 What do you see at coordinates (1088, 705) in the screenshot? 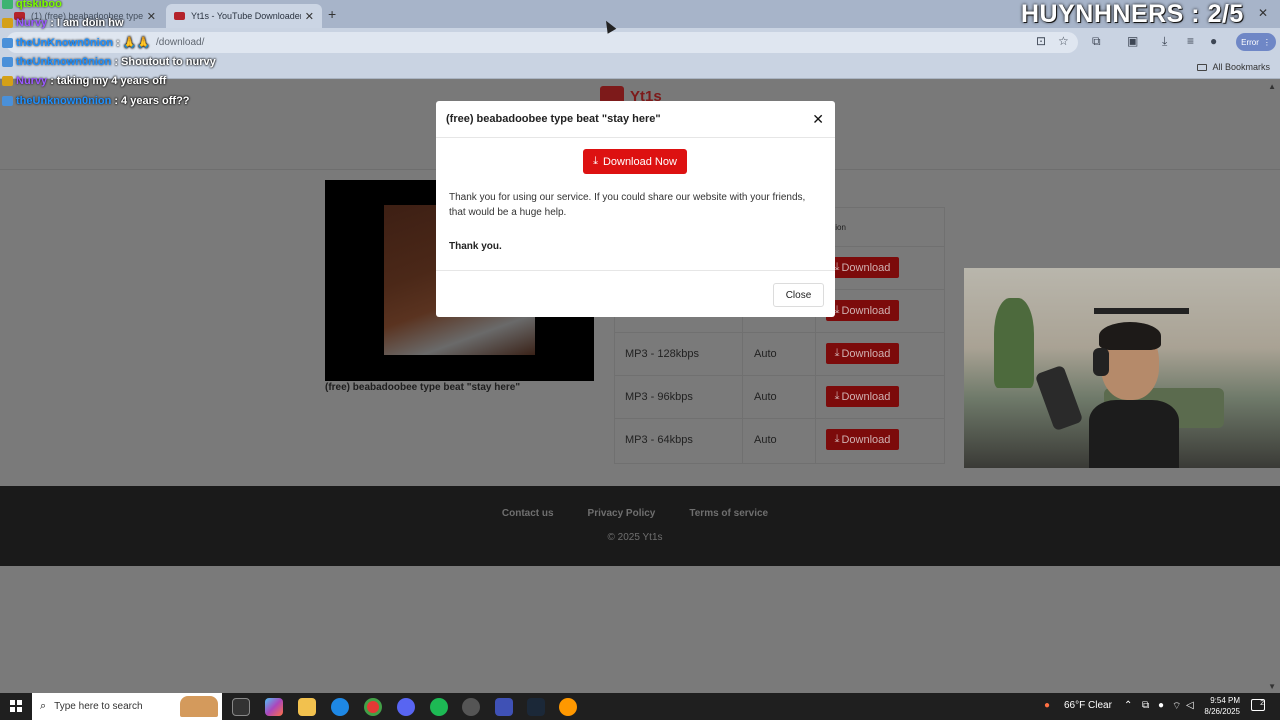
I see `weather-text: 66°F Clear` at bounding box center [1088, 705].